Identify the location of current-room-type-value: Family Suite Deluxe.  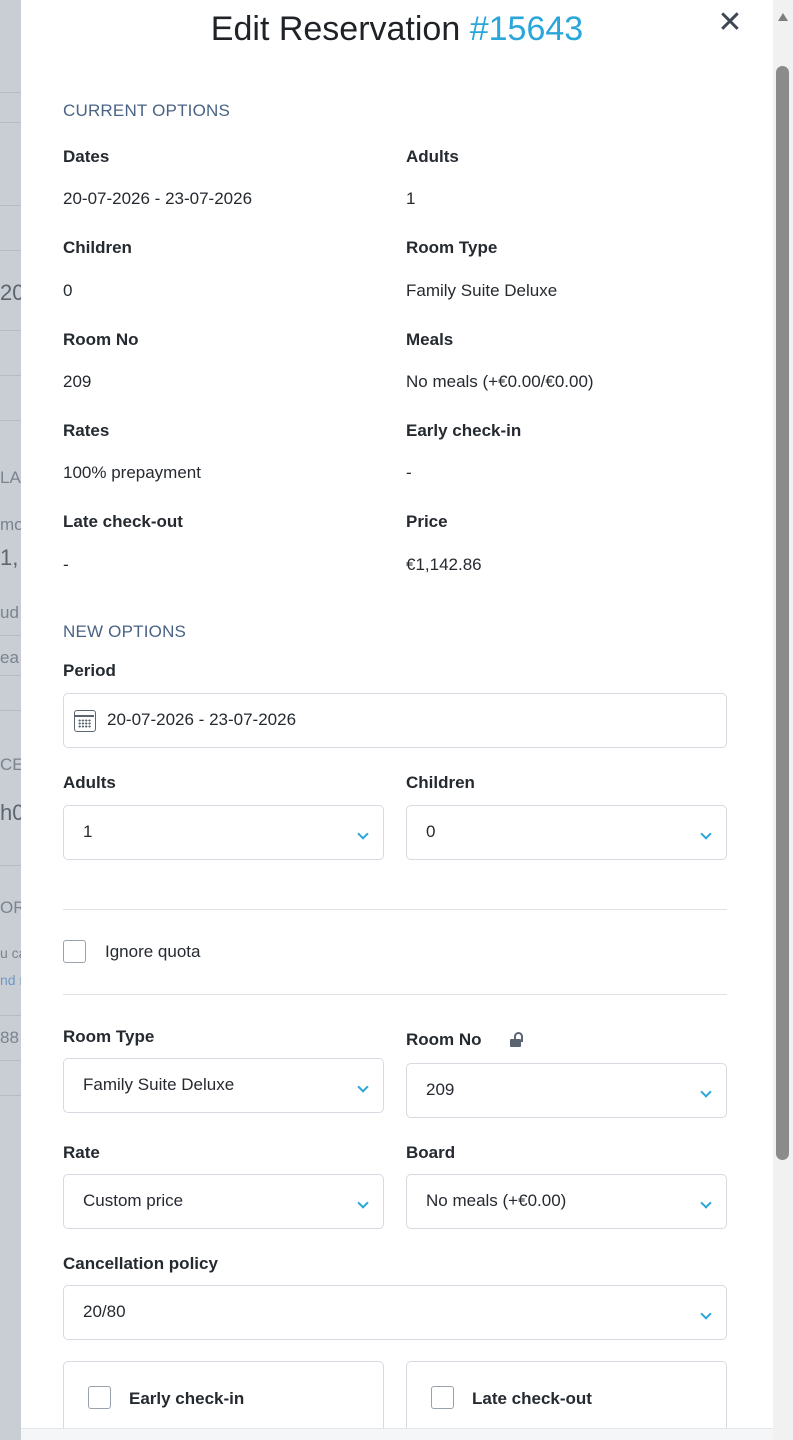
(482, 290).